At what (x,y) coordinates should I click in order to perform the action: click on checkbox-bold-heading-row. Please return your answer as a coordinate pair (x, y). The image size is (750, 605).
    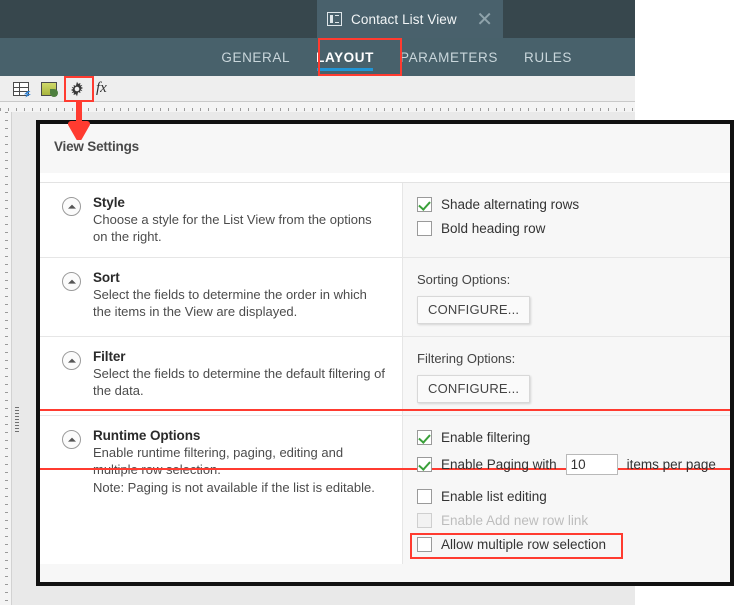
    Looking at the image, I should click on (424, 228).